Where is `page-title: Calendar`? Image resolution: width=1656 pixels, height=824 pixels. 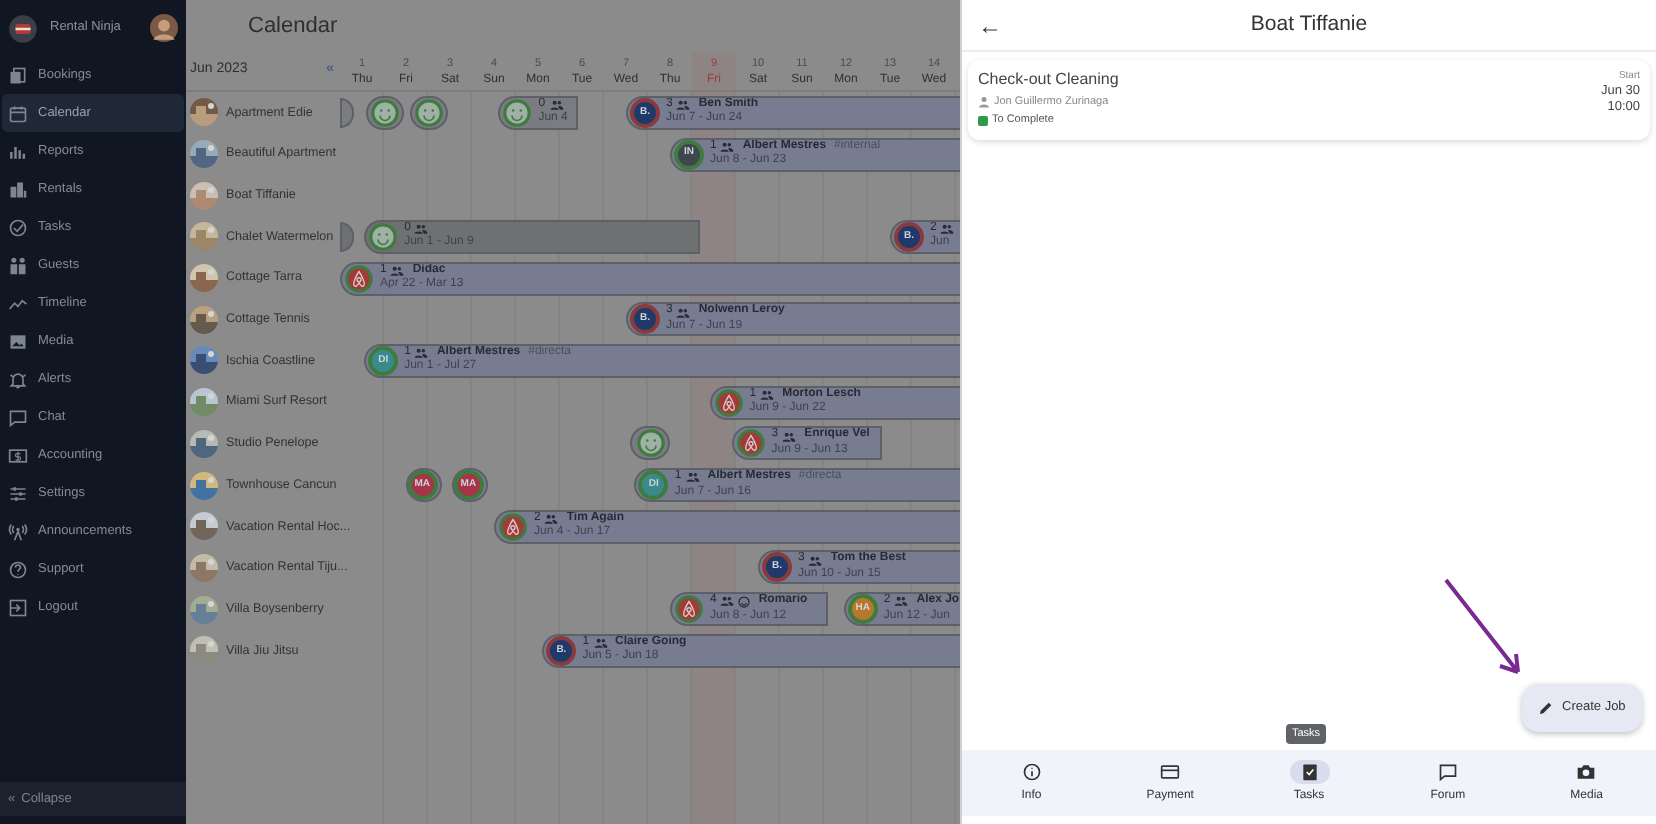
page-title: Calendar is located at coordinates (293, 26).